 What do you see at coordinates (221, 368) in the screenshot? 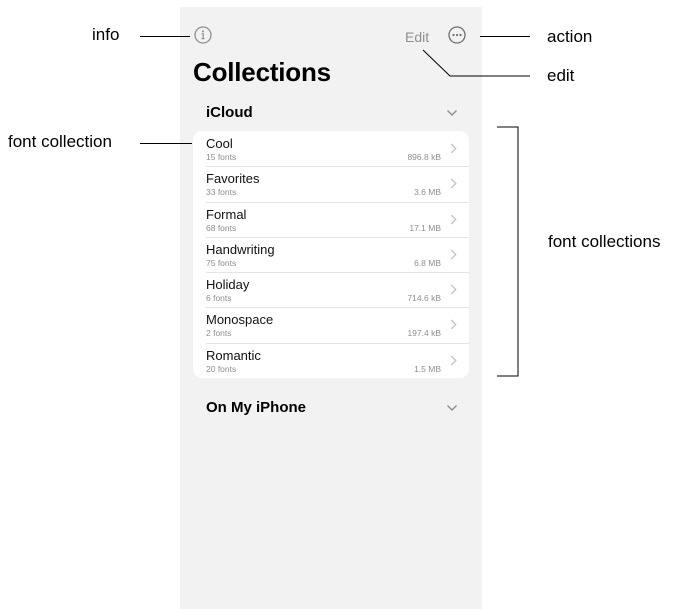
I see `collection-font-count: 20 fonts` at bounding box center [221, 368].